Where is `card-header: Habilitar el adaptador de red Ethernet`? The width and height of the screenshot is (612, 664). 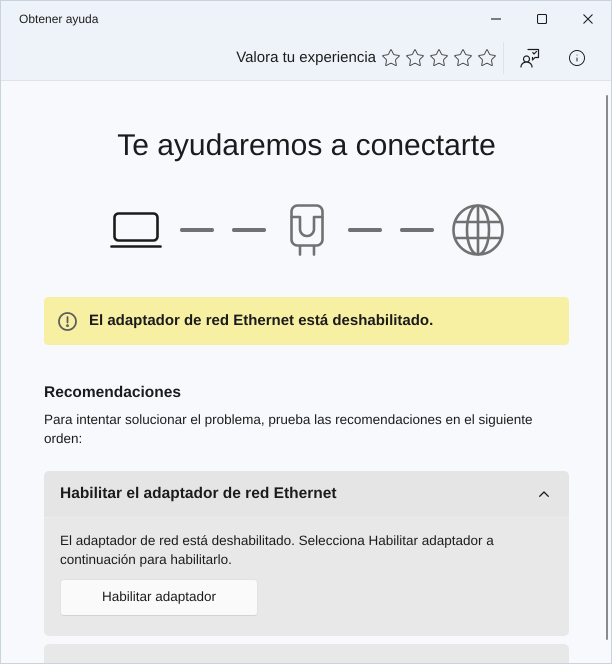
card-header: Habilitar el adaptador de red Ethernet is located at coordinates (306, 494).